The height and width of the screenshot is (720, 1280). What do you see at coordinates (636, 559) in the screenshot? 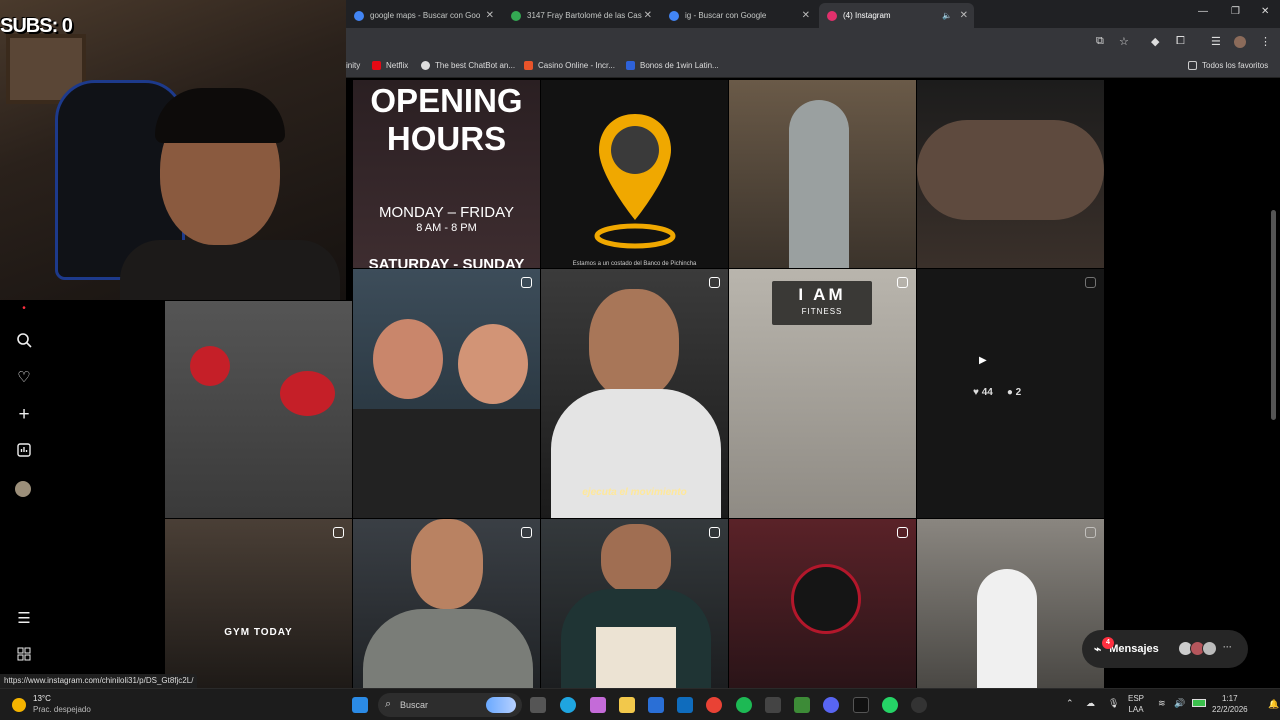
I see `person-face` at bounding box center [636, 559].